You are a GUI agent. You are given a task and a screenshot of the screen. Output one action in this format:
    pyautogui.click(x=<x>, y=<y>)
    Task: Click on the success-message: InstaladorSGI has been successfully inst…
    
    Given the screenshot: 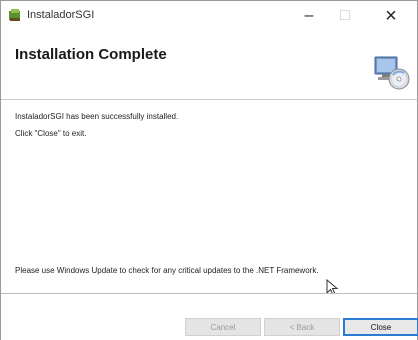 What is the action you would take?
    pyautogui.click(x=97, y=116)
    